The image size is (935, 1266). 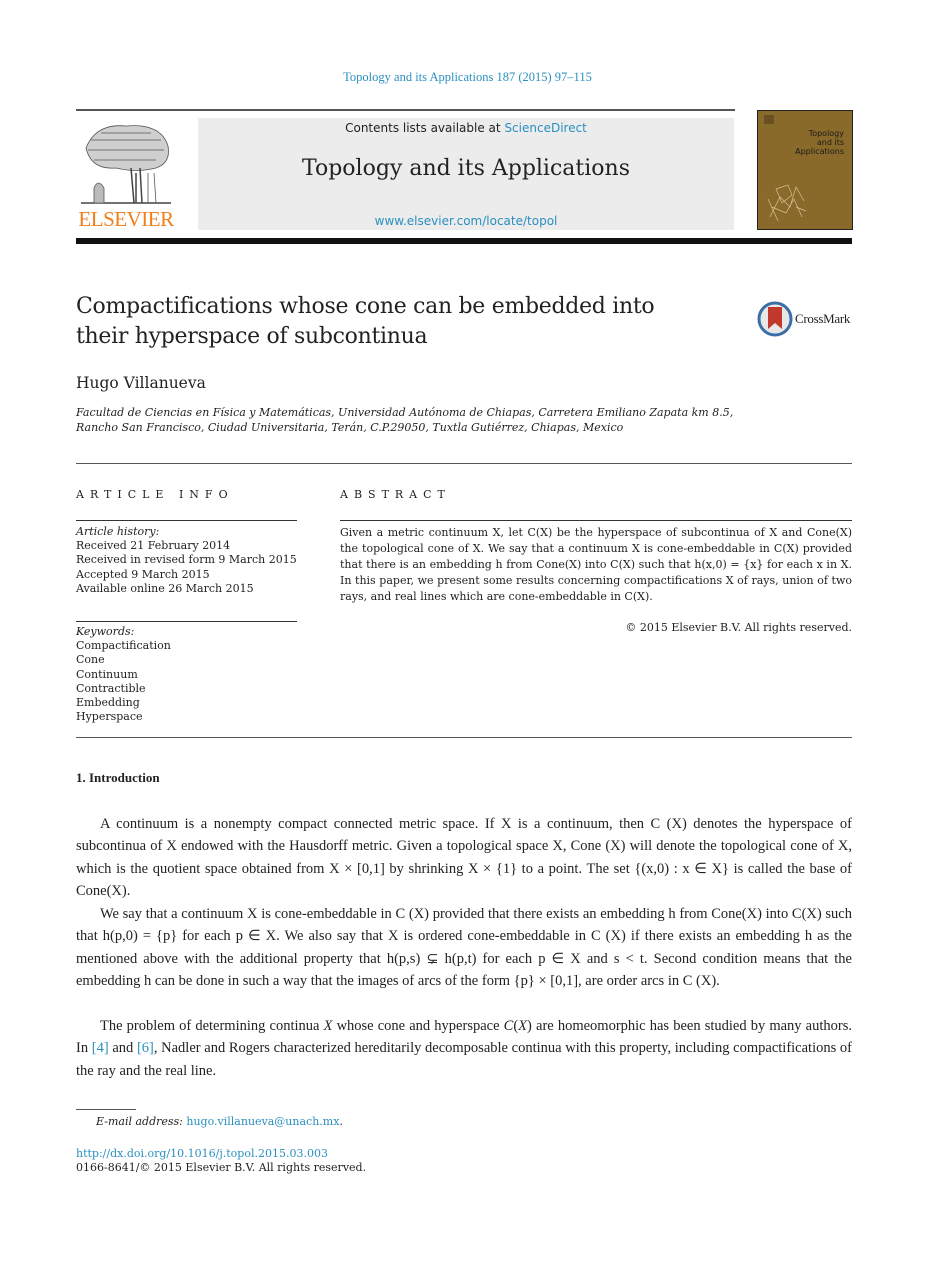 What do you see at coordinates (141, 383) in the screenshot?
I see `author-name: Hugo Villanueva` at bounding box center [141, 383].